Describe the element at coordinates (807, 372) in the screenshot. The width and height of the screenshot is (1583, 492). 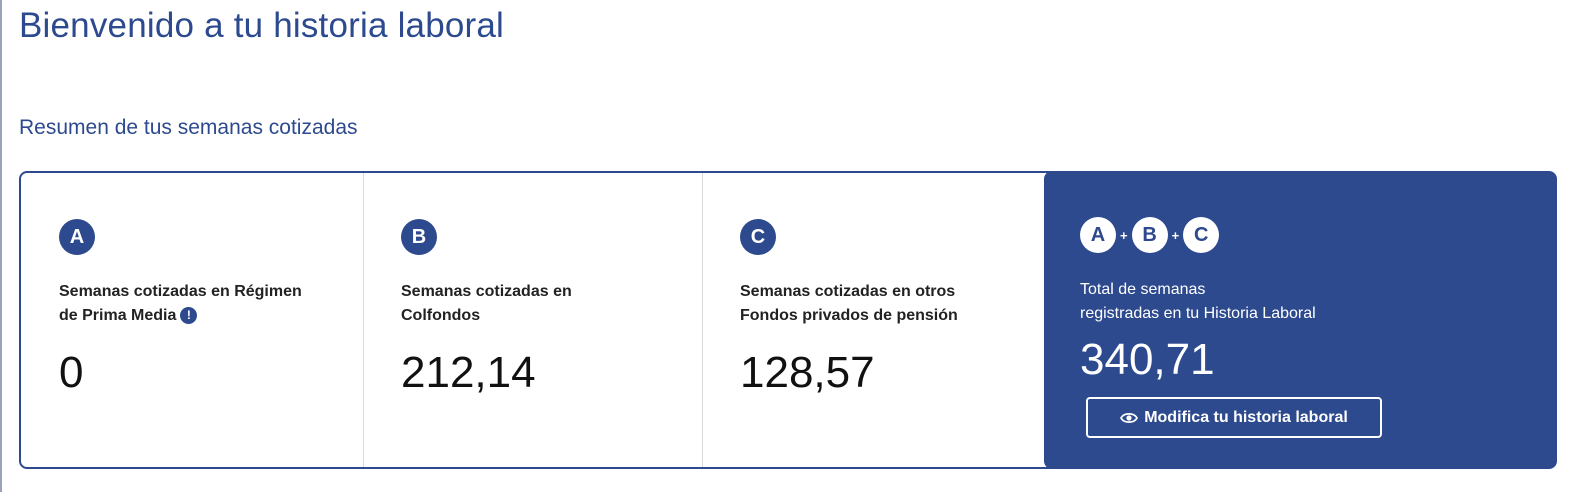
I see `column-c-value: 128,57` at that location.